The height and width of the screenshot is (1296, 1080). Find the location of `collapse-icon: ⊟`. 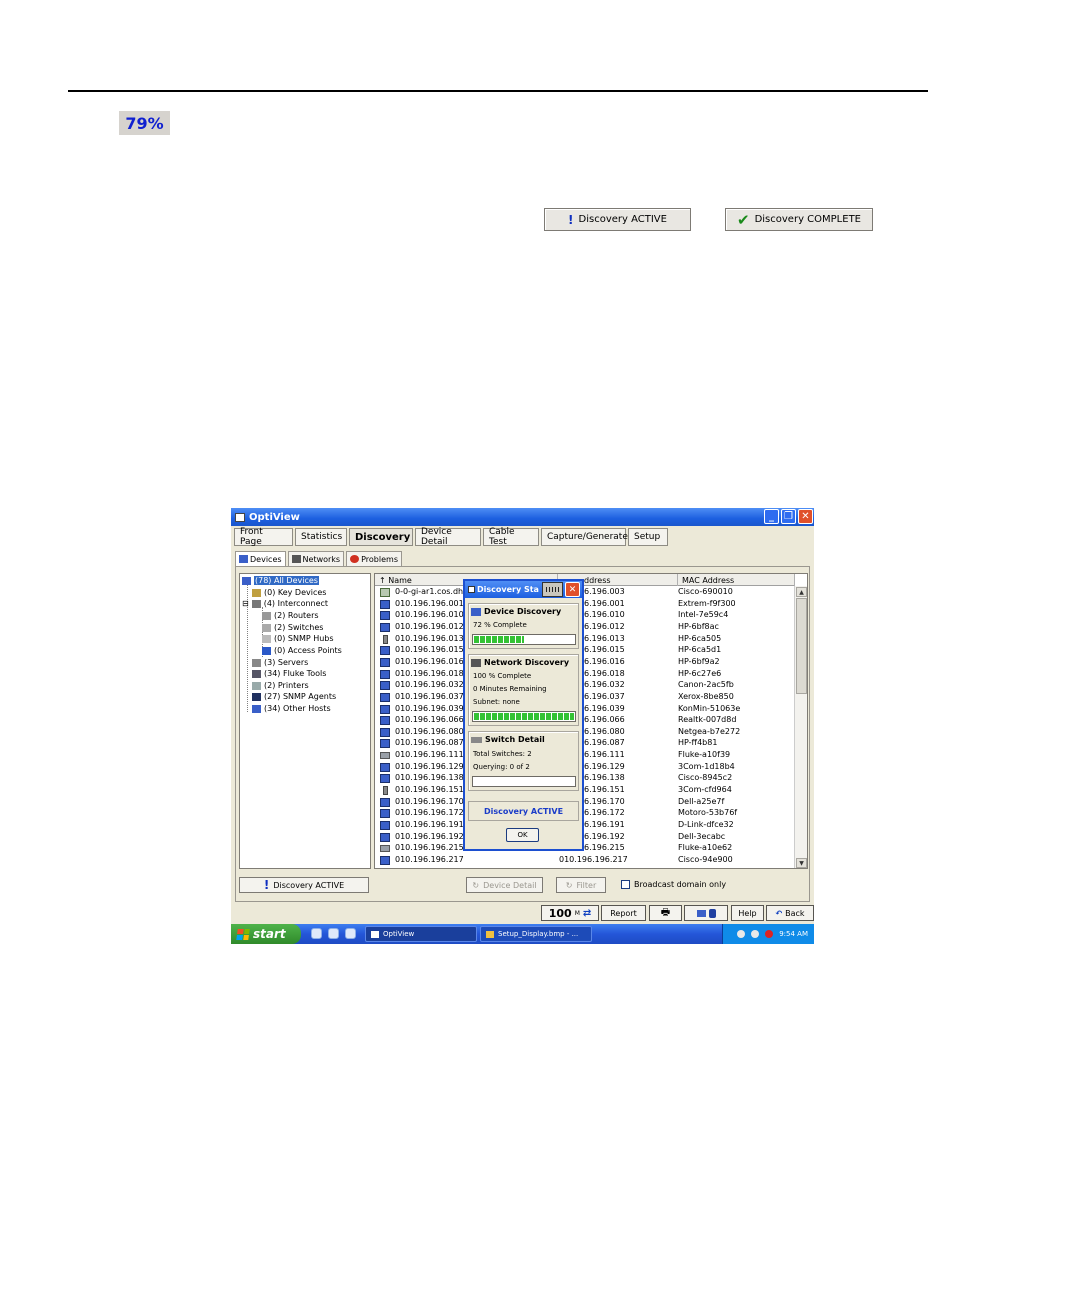

collapse-icon: ⊟ is located at coordinates (245, 603).